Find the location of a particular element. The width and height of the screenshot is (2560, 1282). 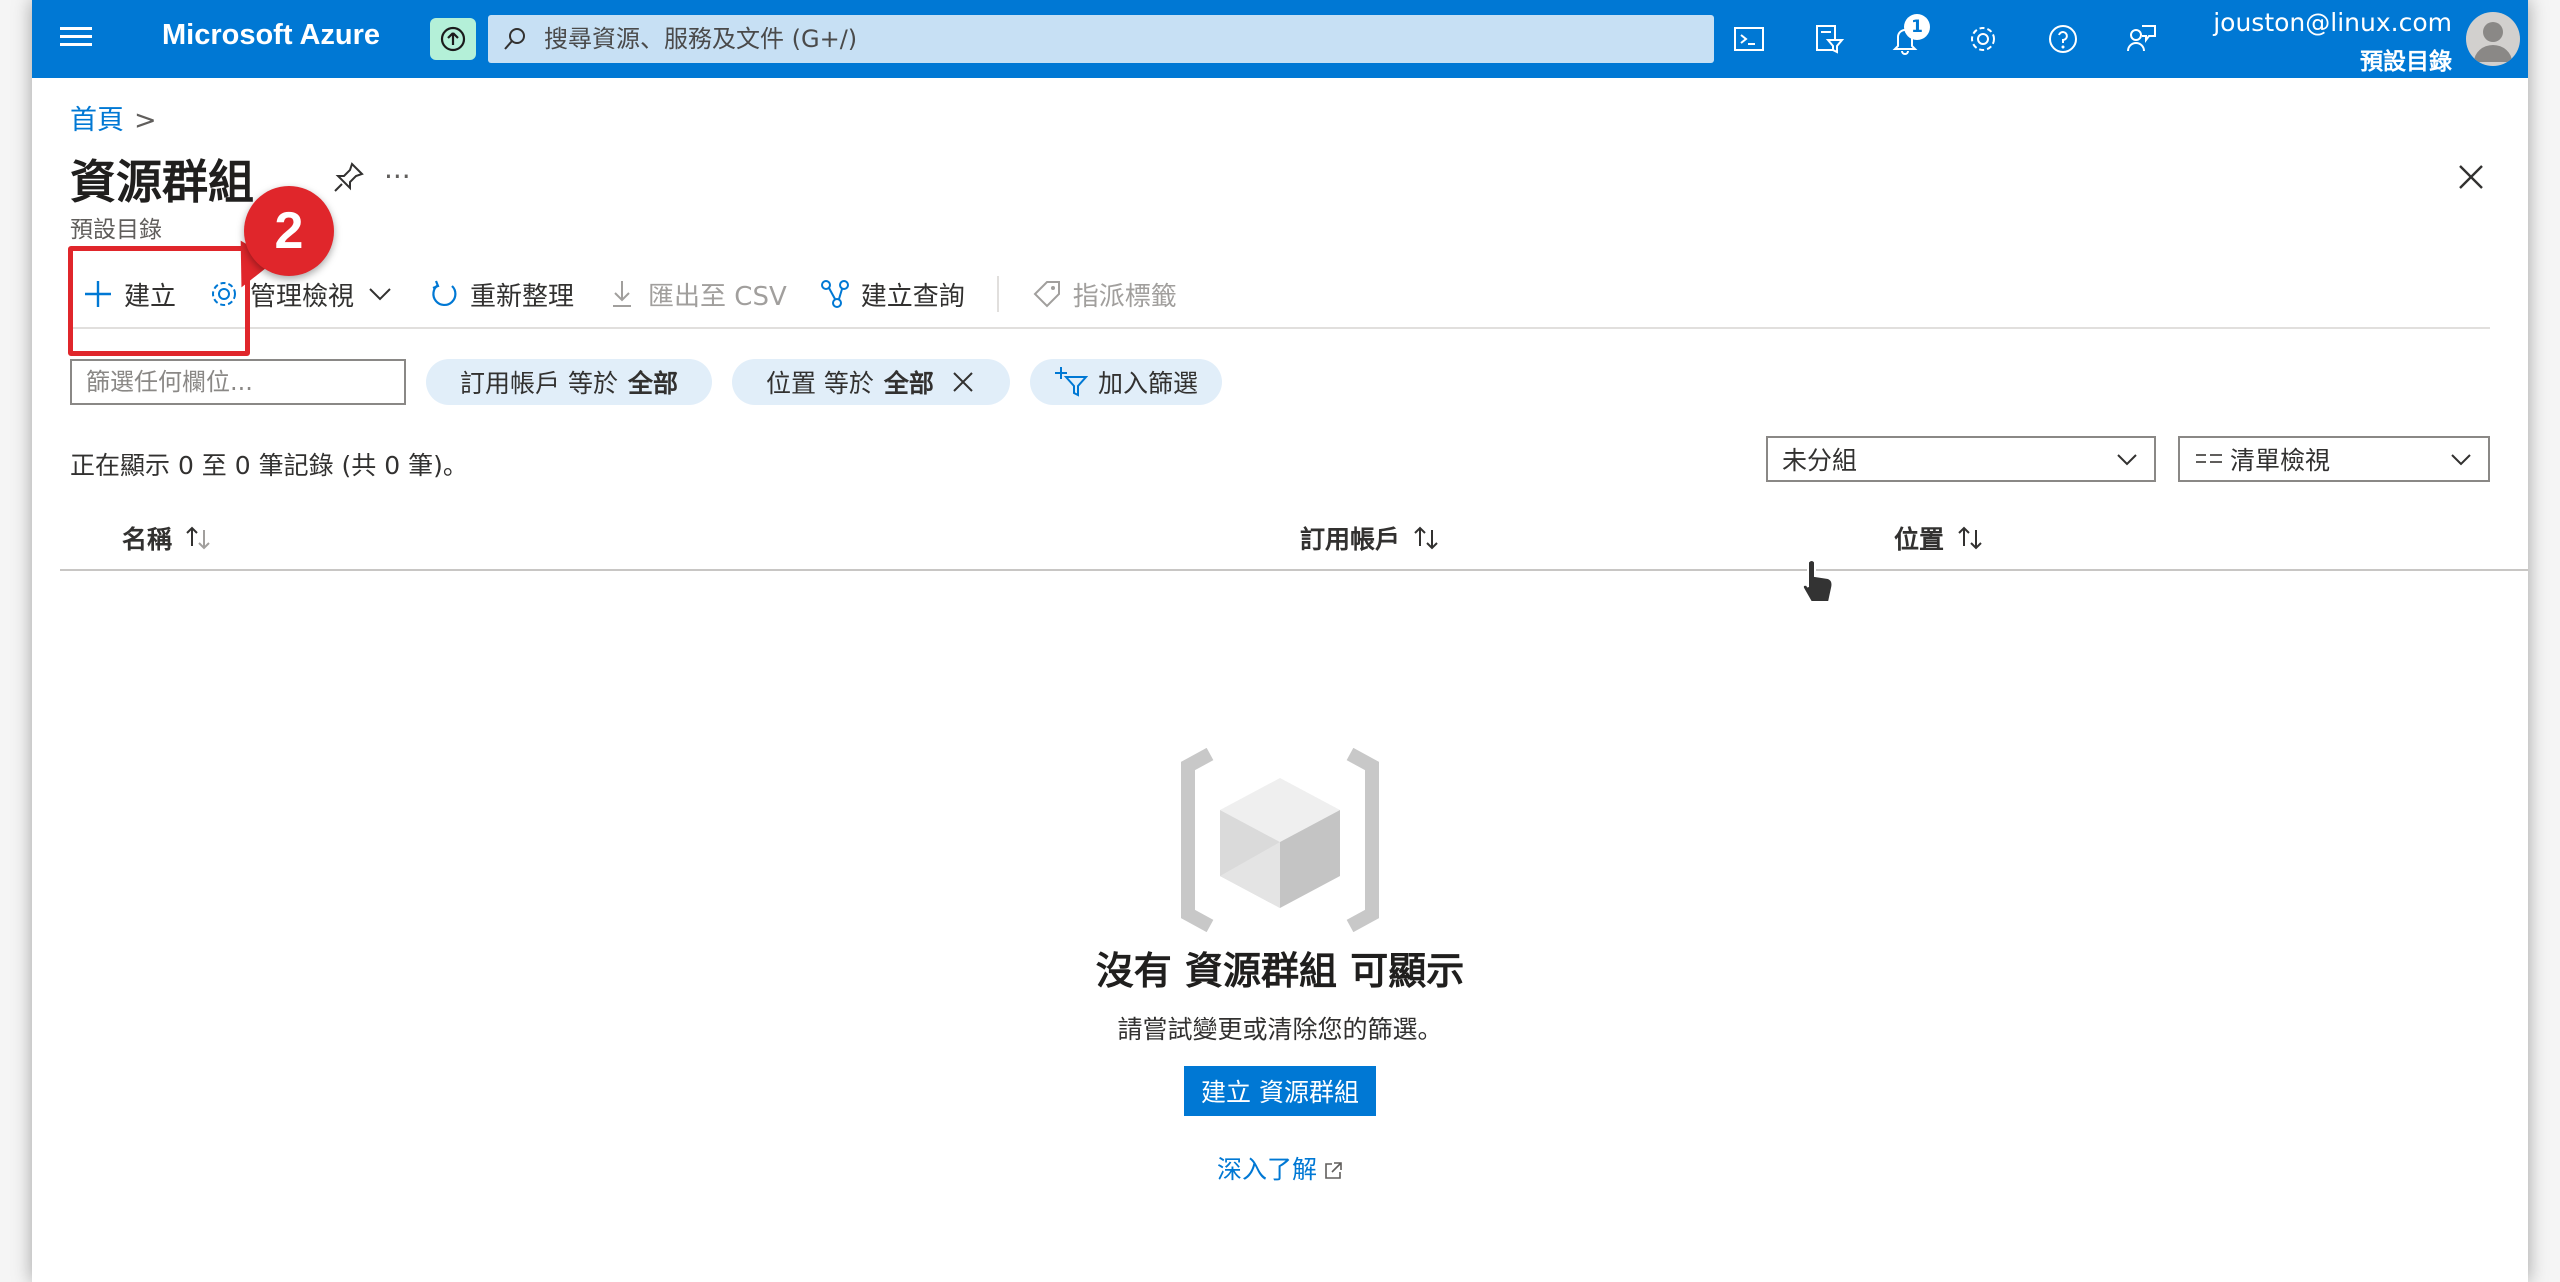

table-header-divider is located at coordinates (1294, 570).